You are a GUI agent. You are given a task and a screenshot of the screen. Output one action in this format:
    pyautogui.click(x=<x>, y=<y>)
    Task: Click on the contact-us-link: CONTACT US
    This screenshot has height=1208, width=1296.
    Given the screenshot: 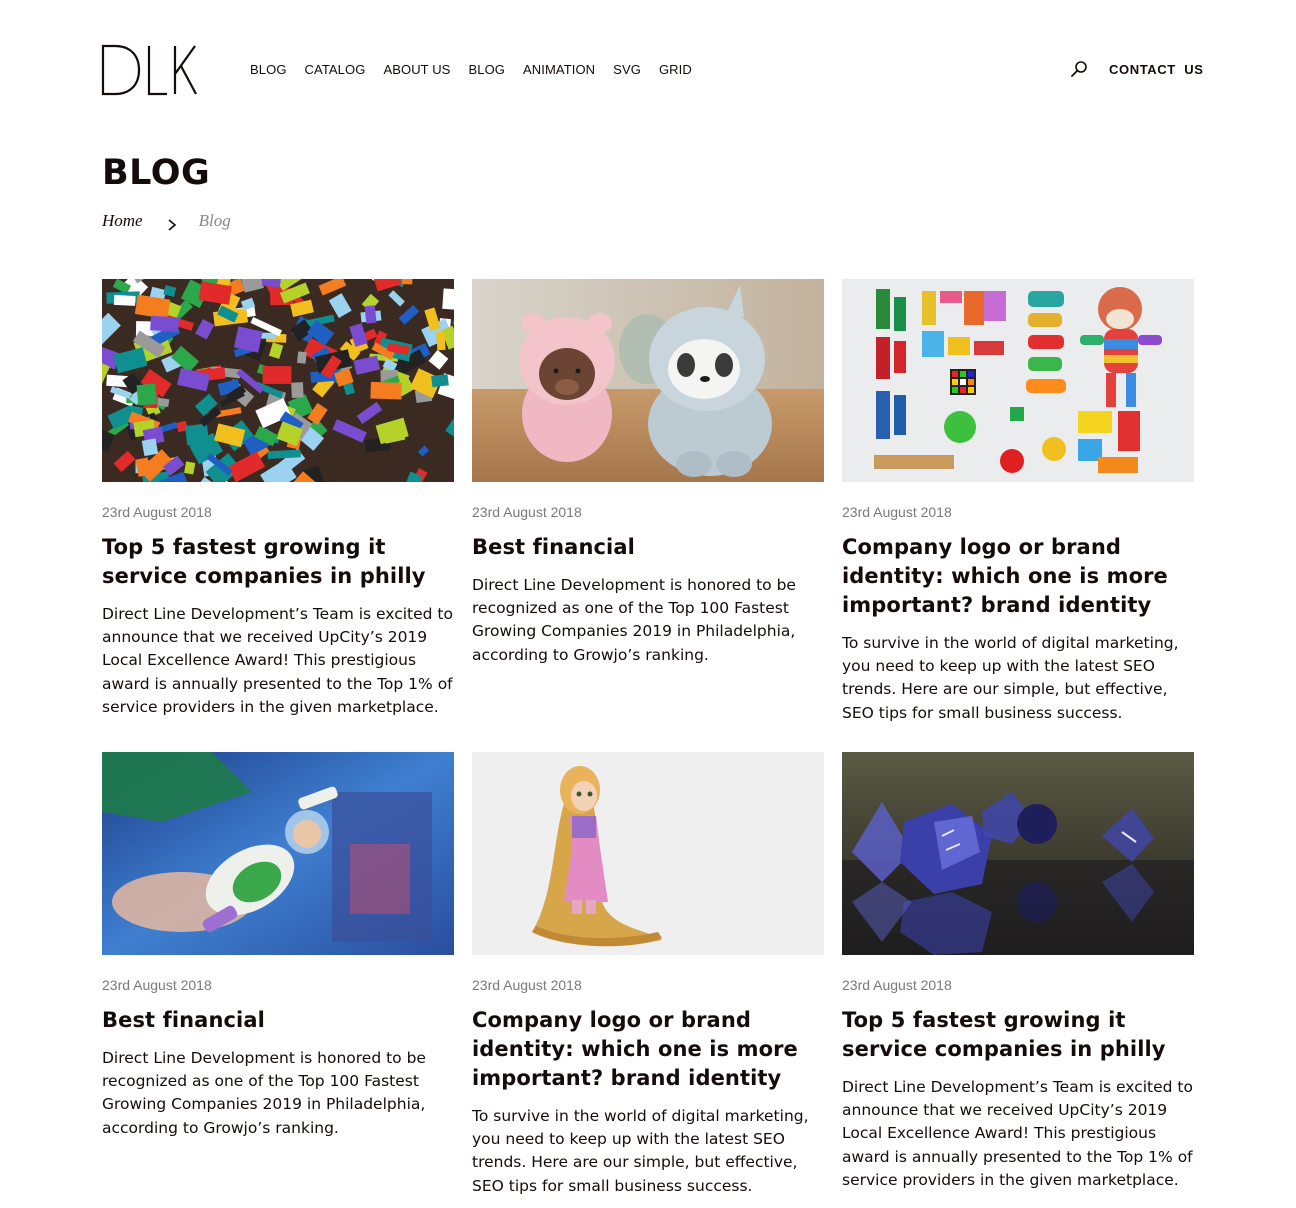 What is the action you would take?
    pyautogui.click(x=1156, y=70)
    